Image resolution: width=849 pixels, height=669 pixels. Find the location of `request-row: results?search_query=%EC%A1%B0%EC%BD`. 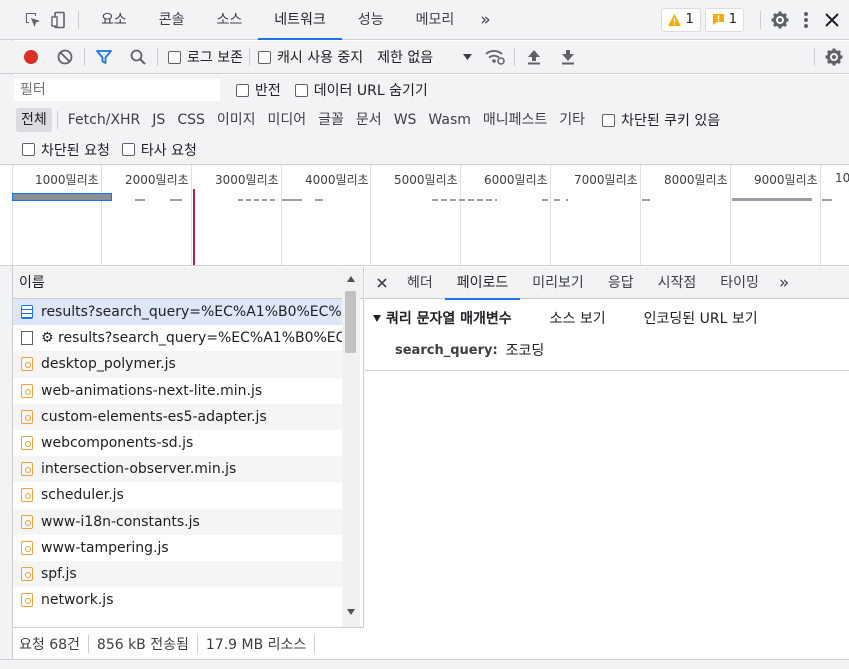

request-row: results?search_query=%EC%A1%B0%EC%BD is located at coordinates (177, 312).